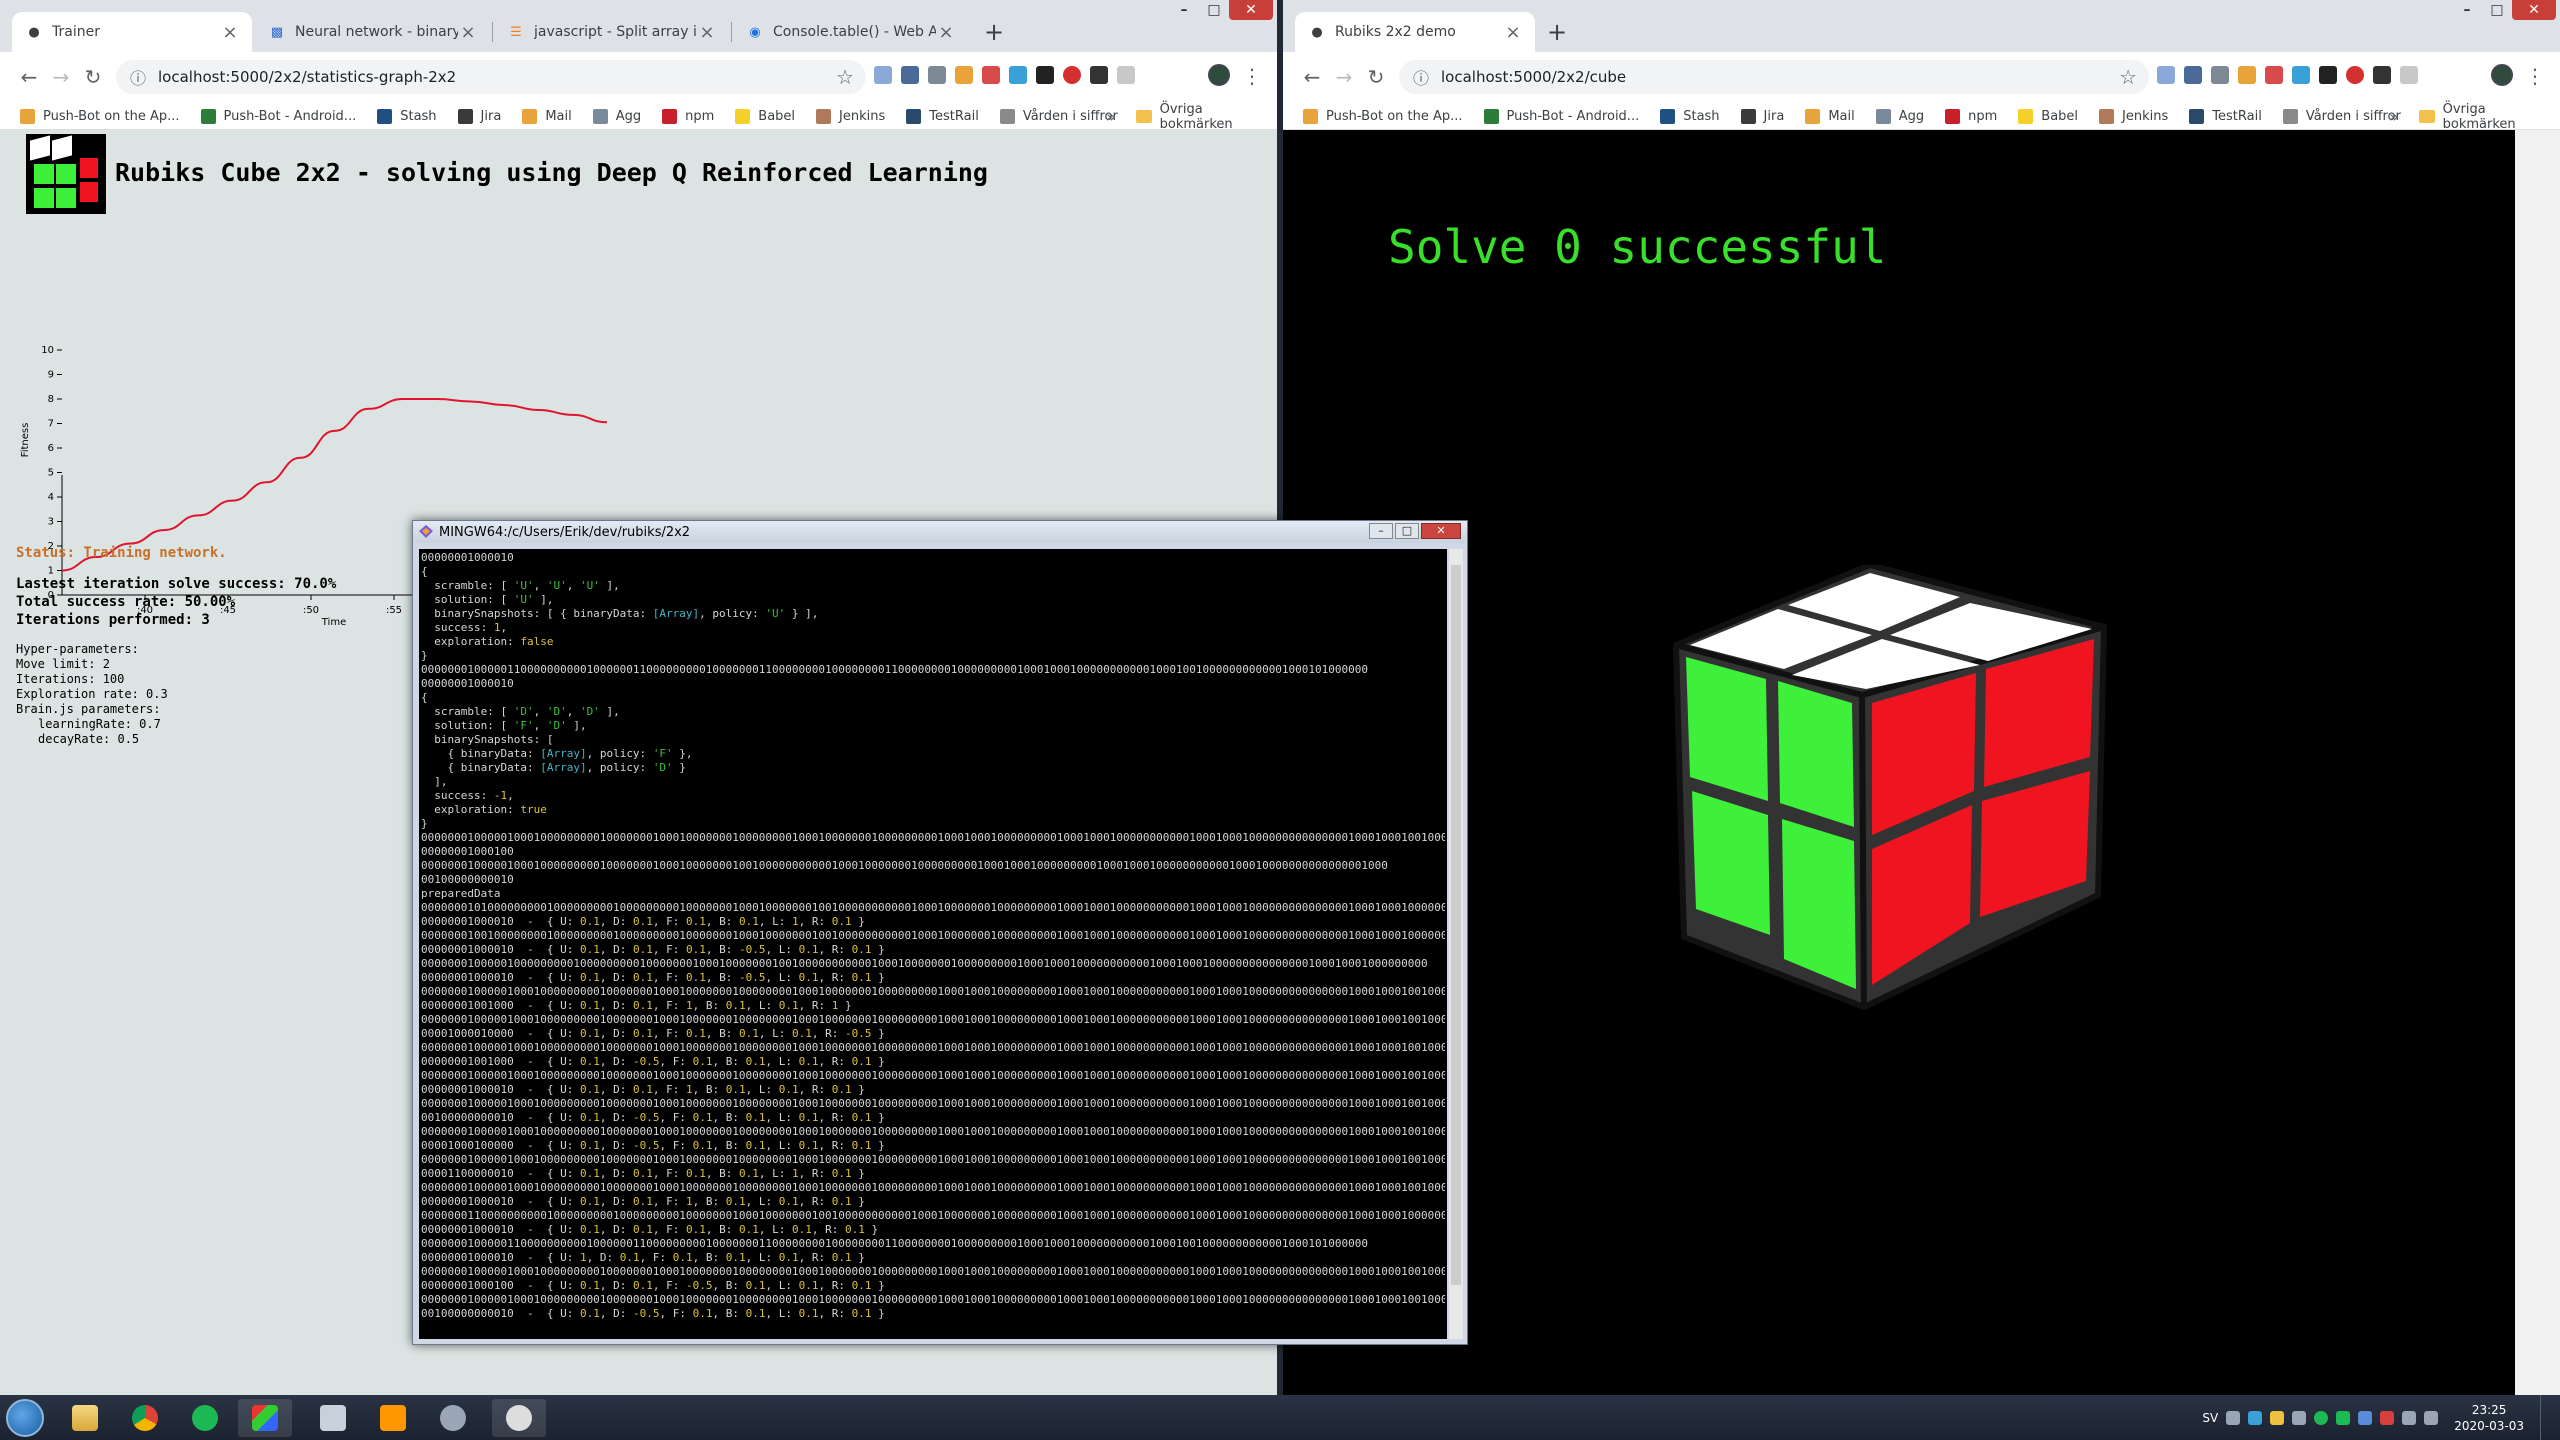 The height and width of the screenshot is (1440, 2560). Describe the element at coordinates (1762, 116) in the screenshot. I see `bookmark-item: Jira` at that location.